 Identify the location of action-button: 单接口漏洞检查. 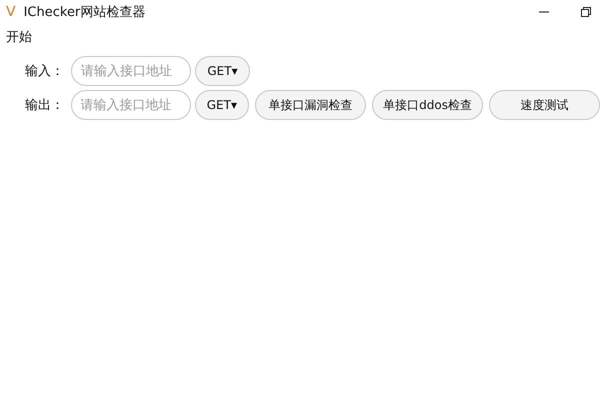
(310, 105).